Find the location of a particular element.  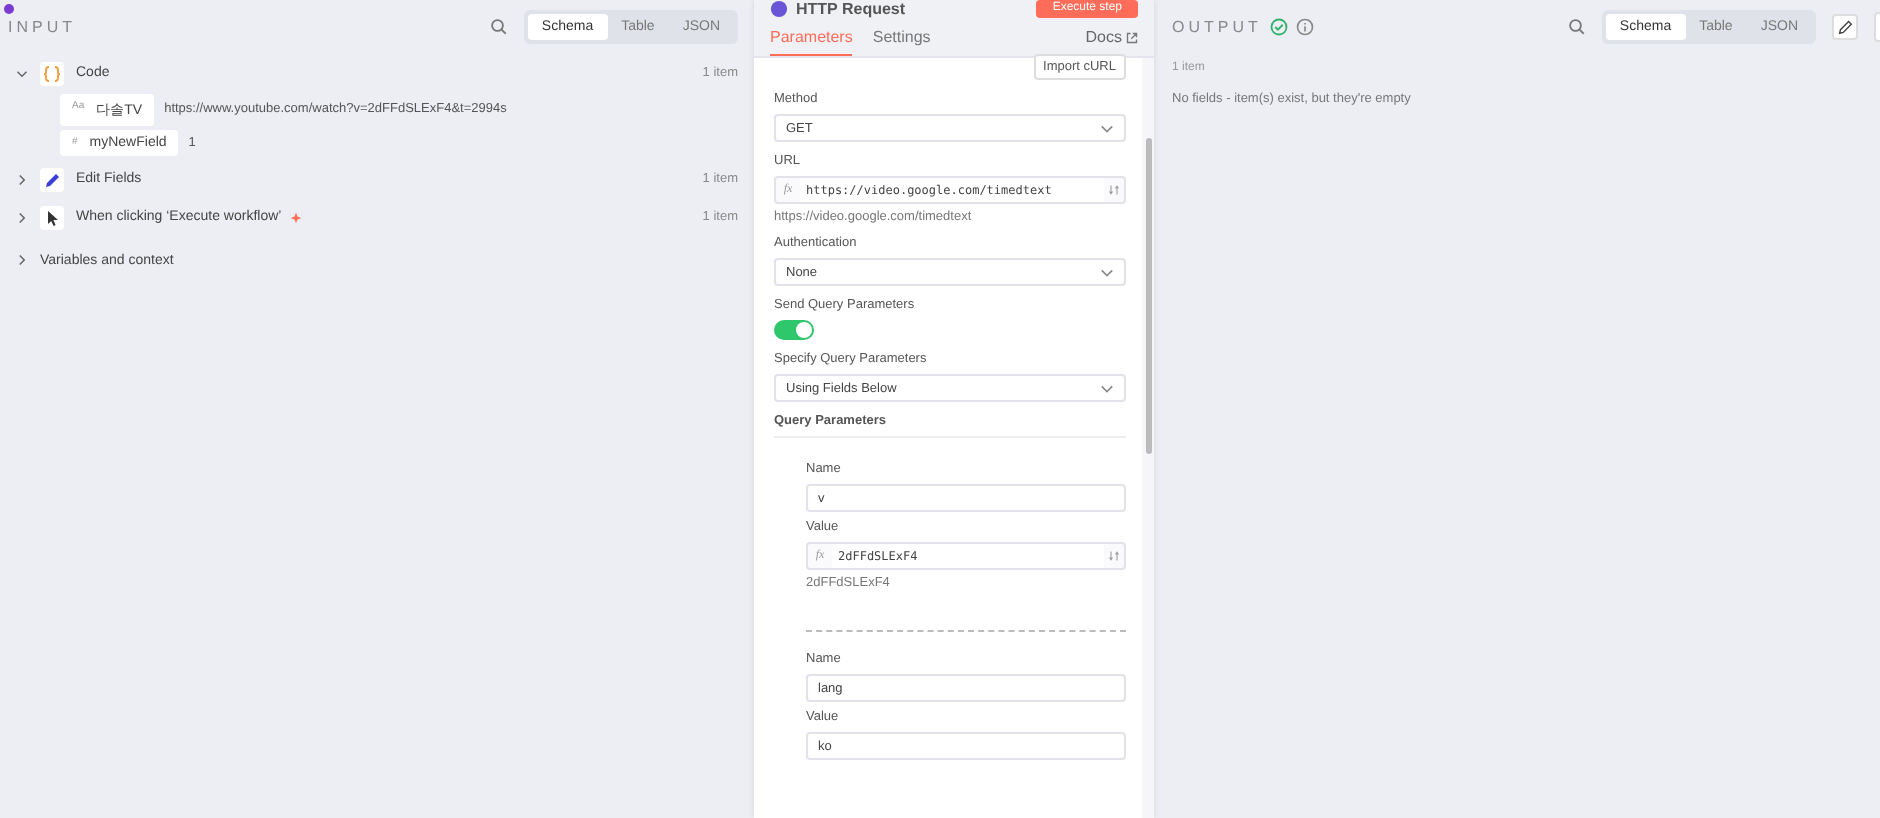

external-link-icon is located at coordinates (1132, 37).